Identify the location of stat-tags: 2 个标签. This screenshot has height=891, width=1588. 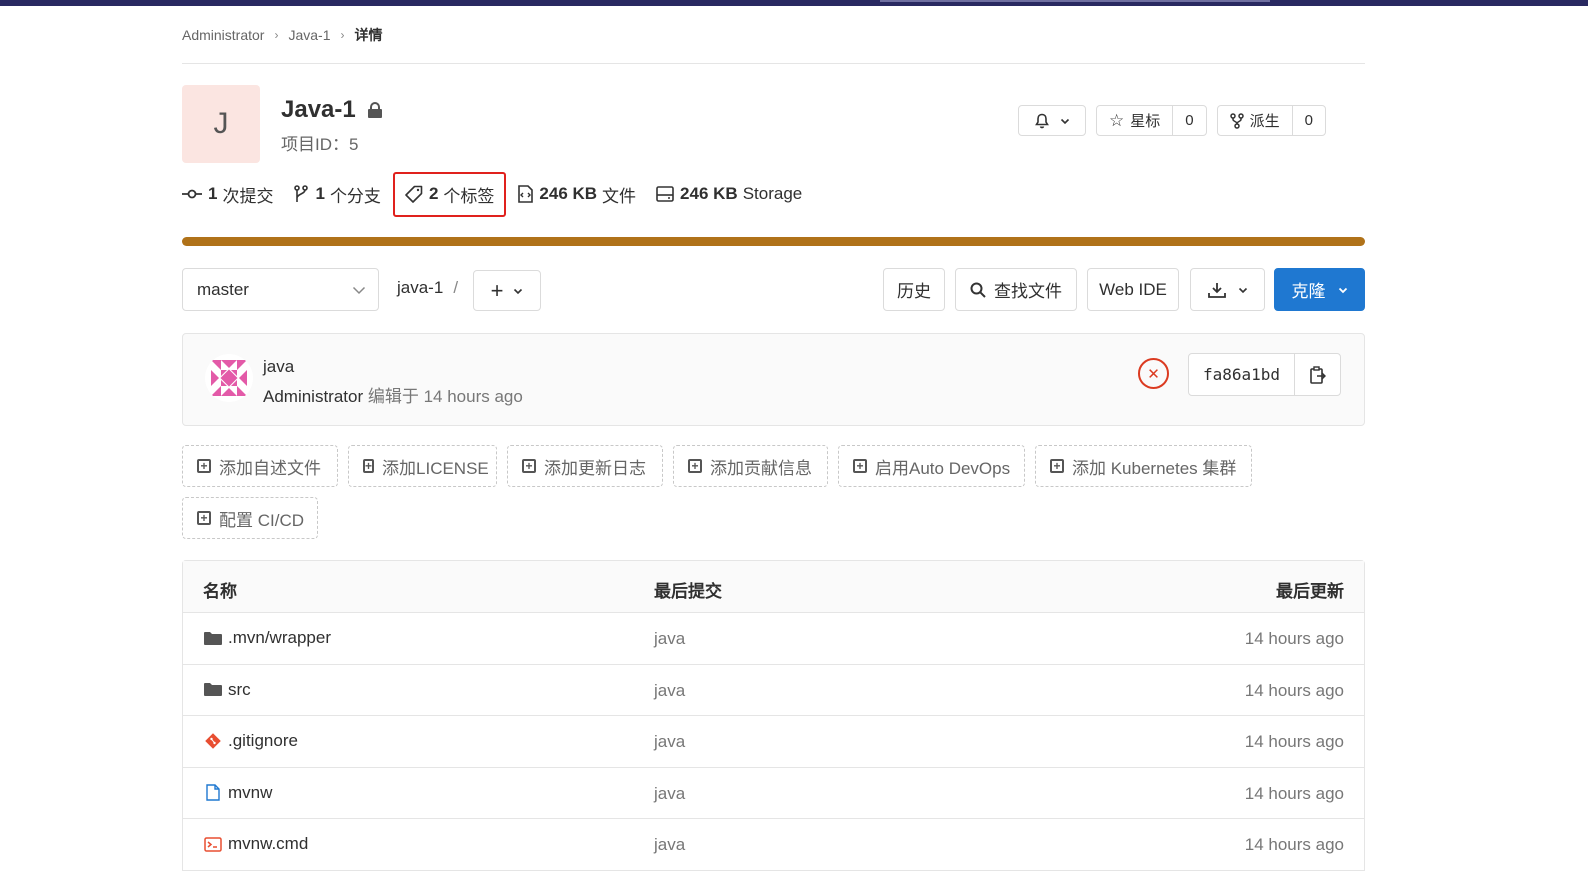
(449, 194).